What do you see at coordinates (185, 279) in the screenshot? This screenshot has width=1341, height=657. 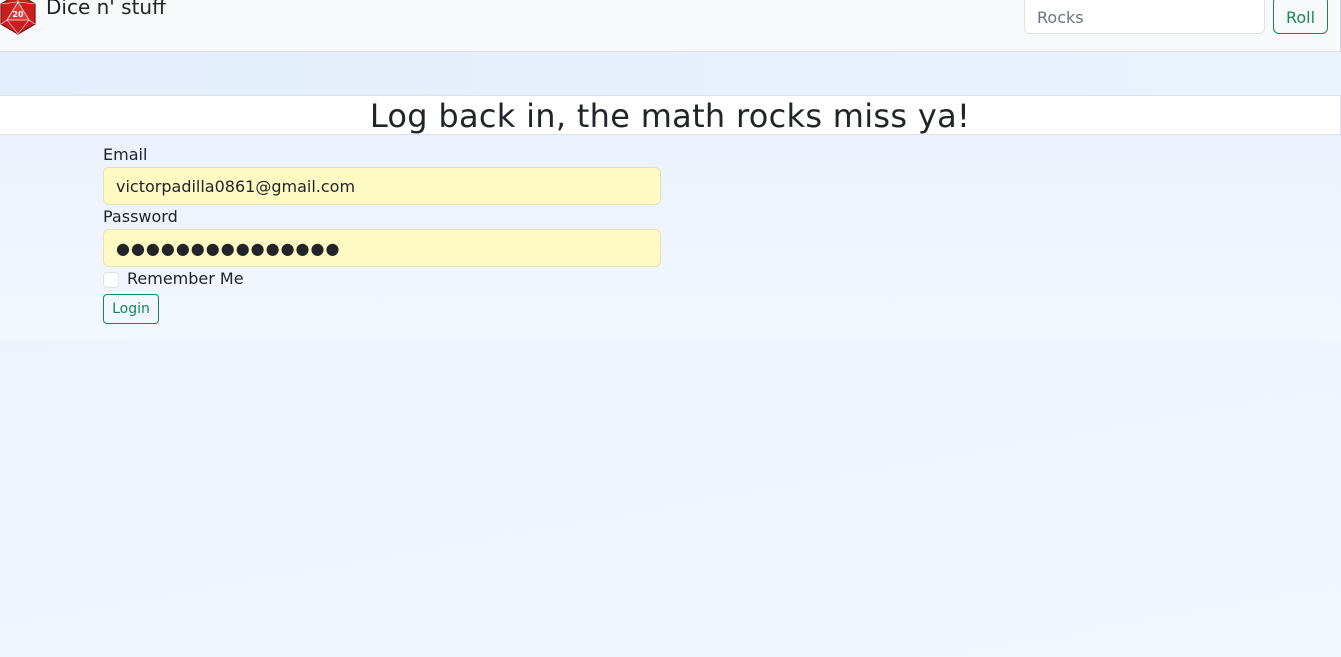 I see `remember-me-label: Remember Me` at bounding box center [185, 279].